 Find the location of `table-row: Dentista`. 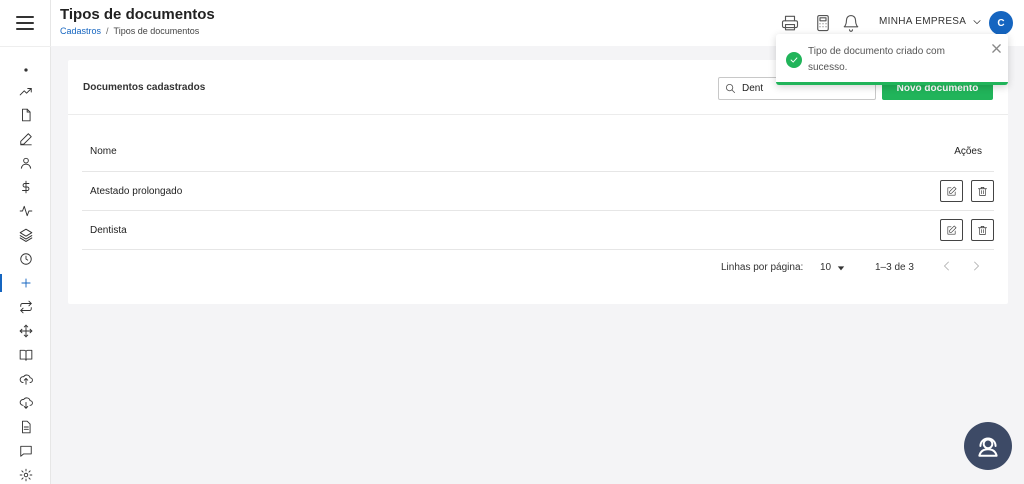

table-row: Dentista is located at coordinates (538, 230).